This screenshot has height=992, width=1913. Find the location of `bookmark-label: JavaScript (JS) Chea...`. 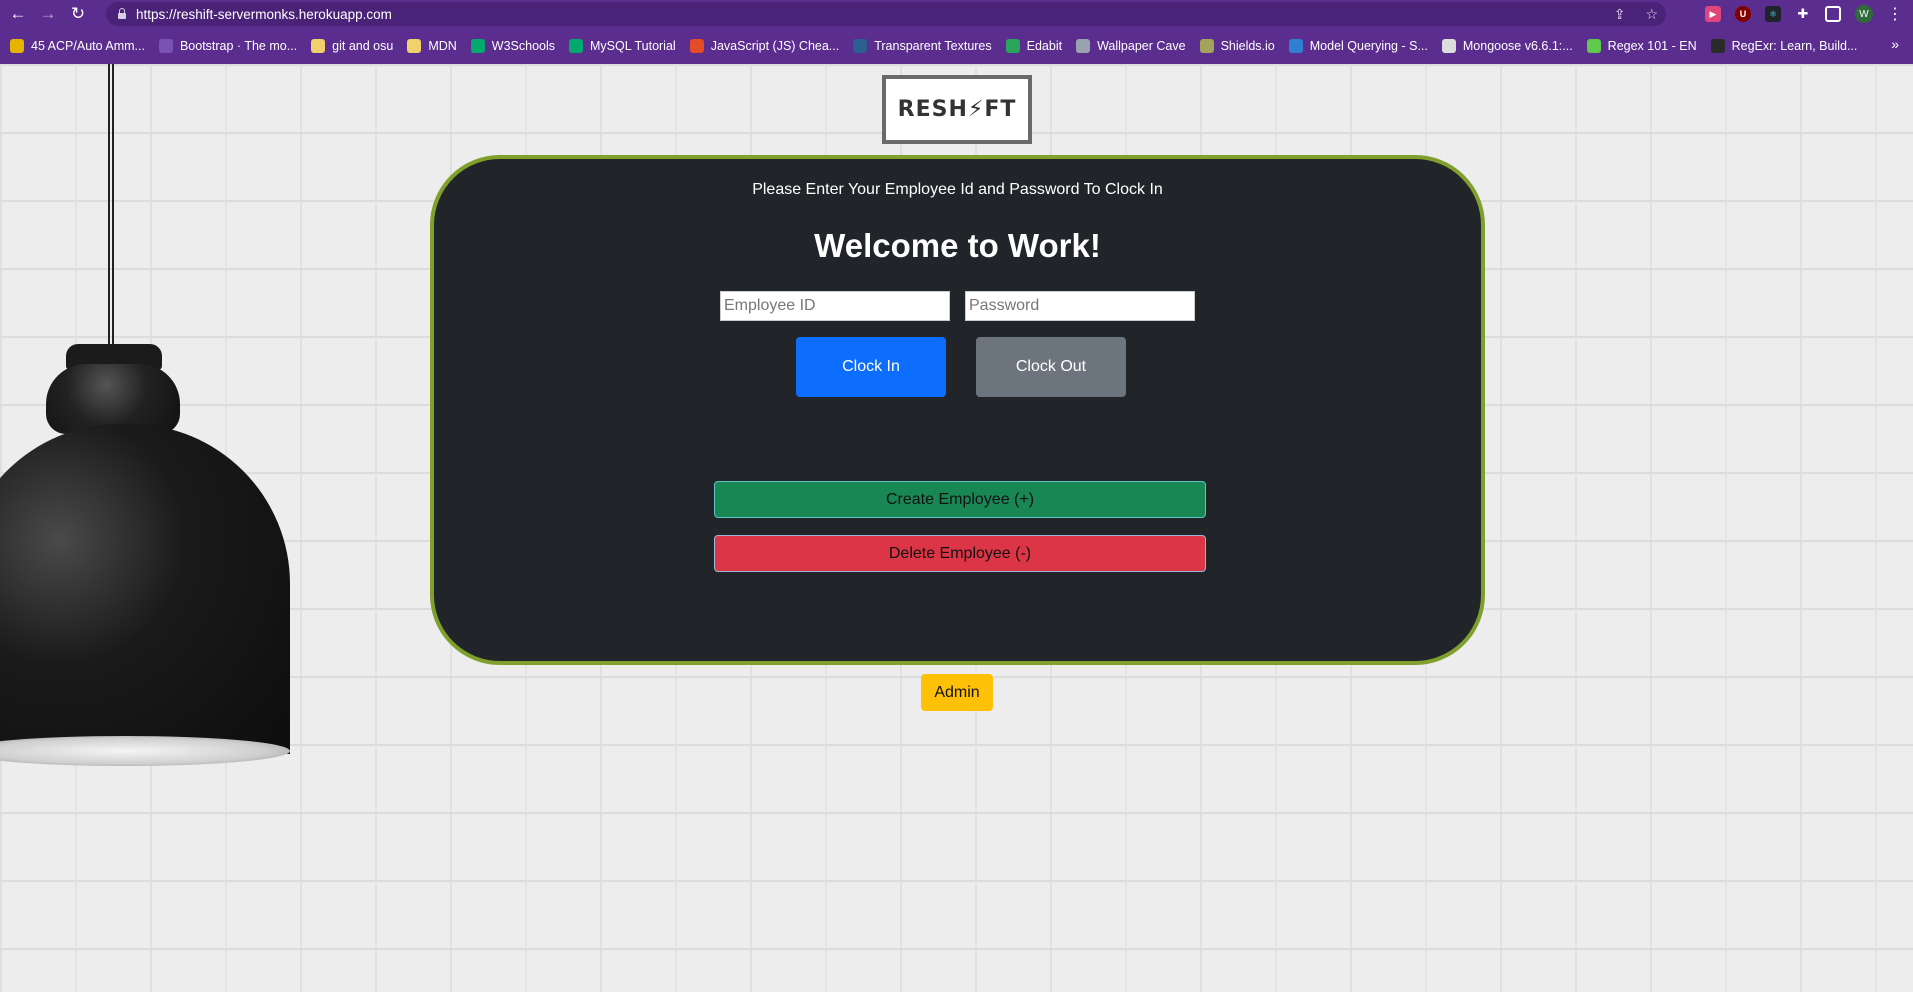

bookmark-label: JavaScript (JS) Chea... is located at coordinates (775, 46).